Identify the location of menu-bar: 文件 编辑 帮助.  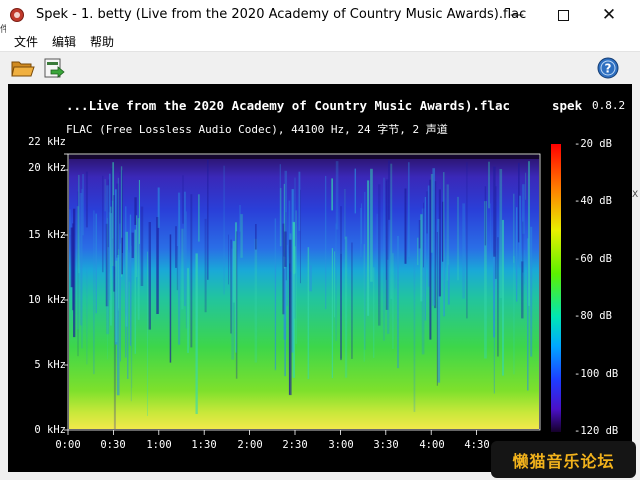
(320, 41).